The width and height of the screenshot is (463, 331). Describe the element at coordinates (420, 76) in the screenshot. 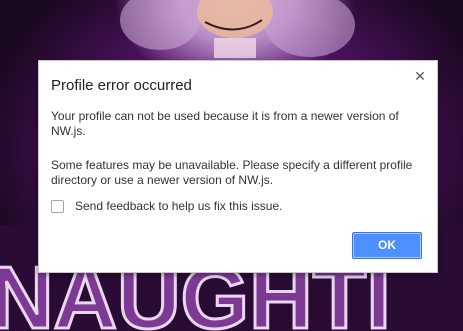

I see `close-icon: ✕` at that location.